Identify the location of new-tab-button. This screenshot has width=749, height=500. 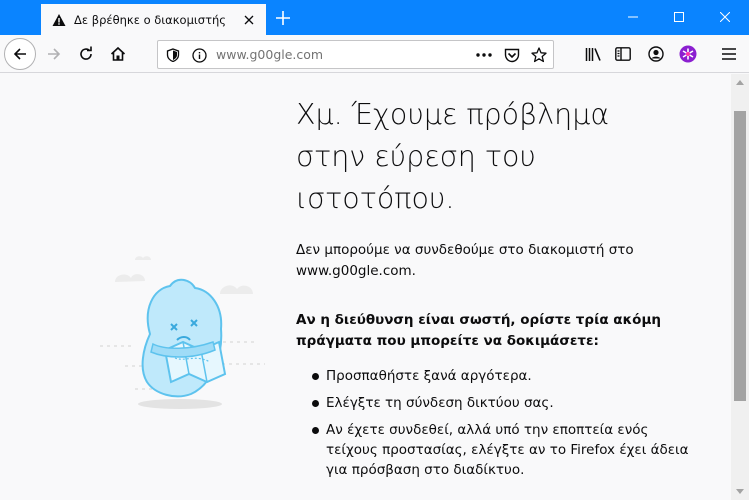
(283, 18).